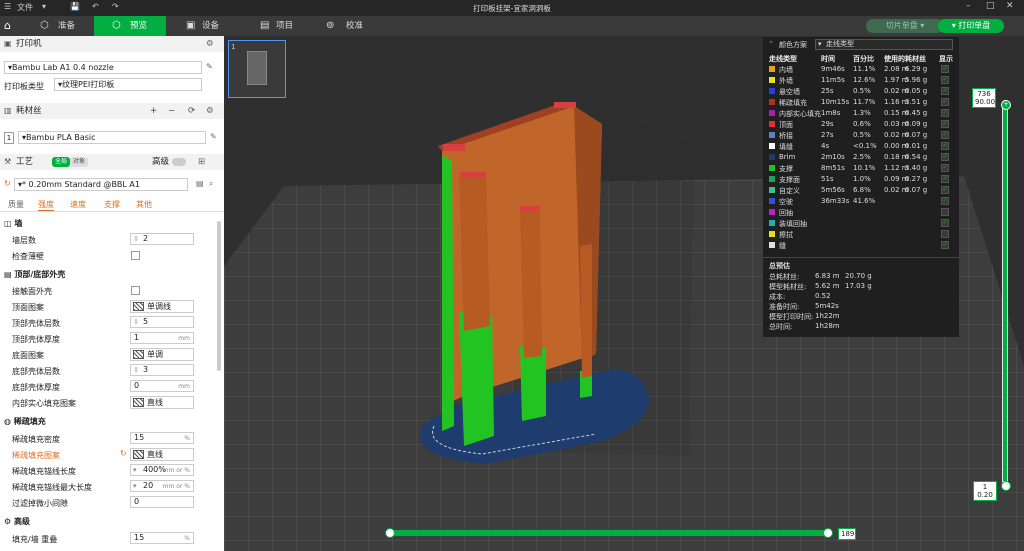 Image resolution: width=1024 pixels, height=551 pixels. I want to click on home-icon: ⌂, so click(11, 26).